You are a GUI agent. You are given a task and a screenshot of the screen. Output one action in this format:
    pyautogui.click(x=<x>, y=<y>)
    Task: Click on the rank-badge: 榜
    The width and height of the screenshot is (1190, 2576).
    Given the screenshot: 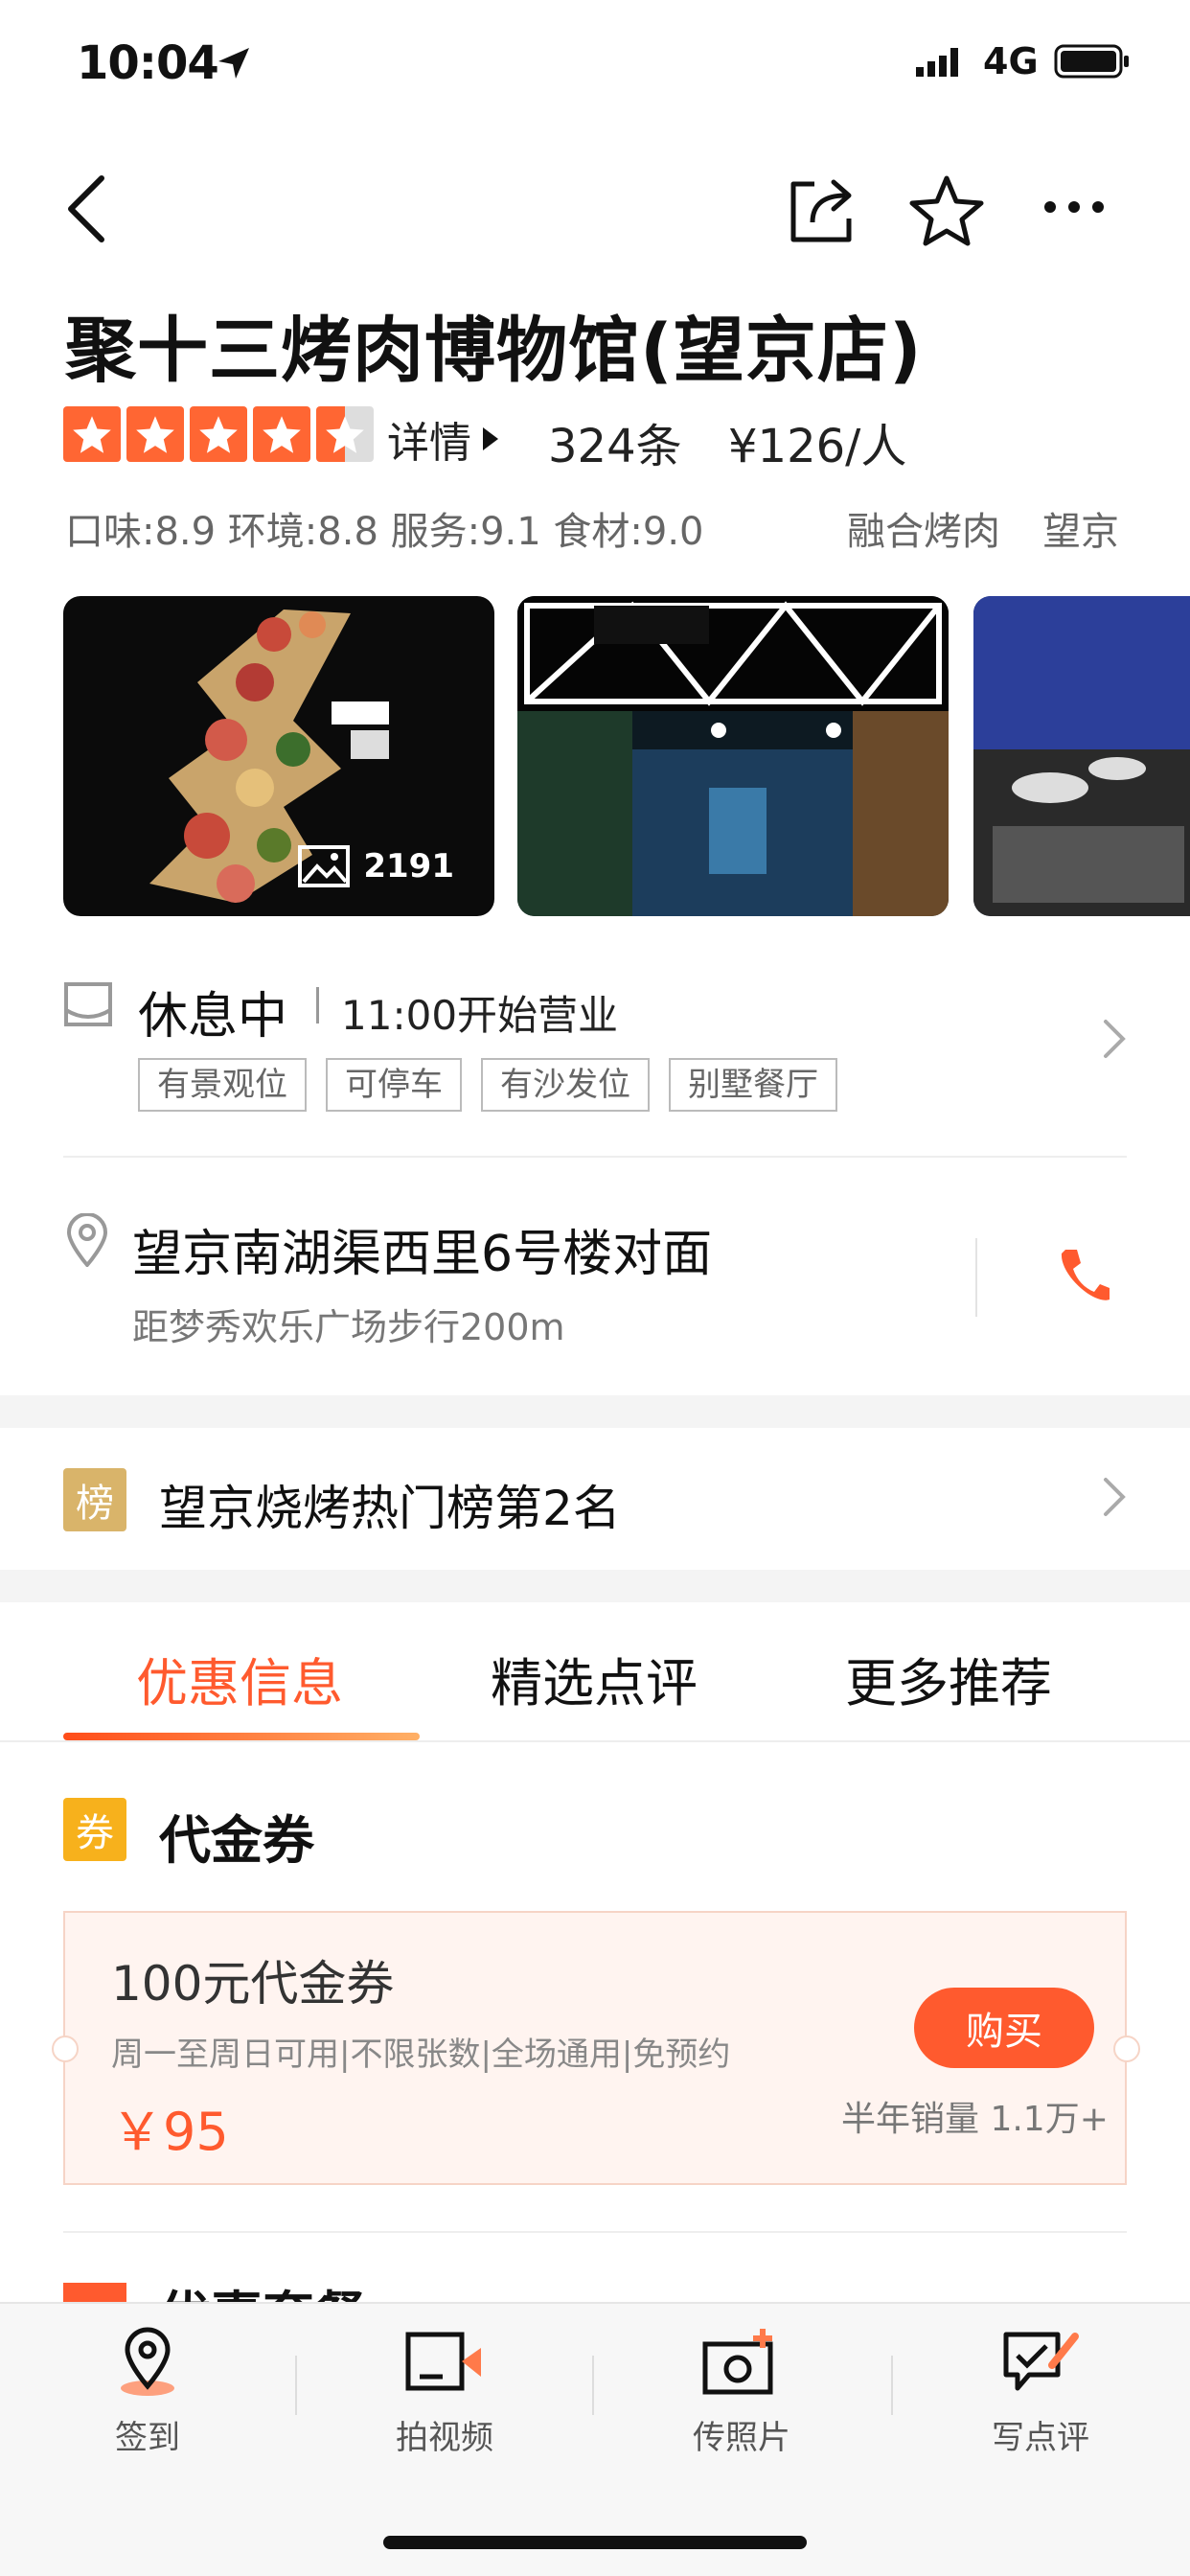 What is the action you would take?
    pyautogui.click(x=95, y=1499)
    